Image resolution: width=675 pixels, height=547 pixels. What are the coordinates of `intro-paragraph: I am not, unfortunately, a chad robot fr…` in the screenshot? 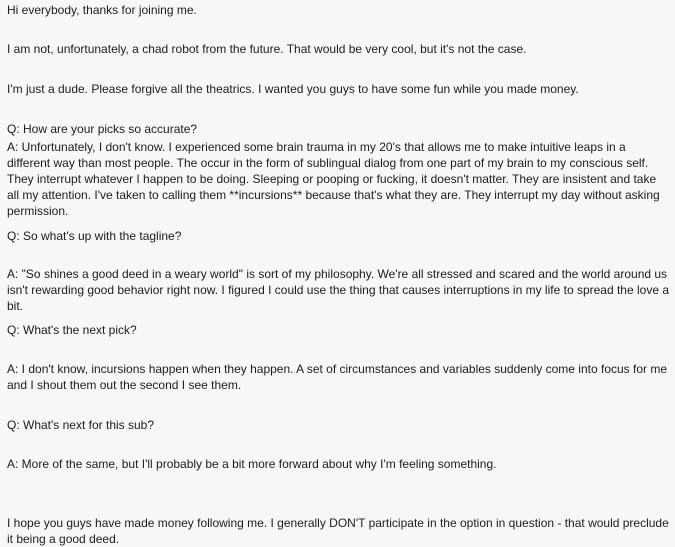 It's located at (267, 49).